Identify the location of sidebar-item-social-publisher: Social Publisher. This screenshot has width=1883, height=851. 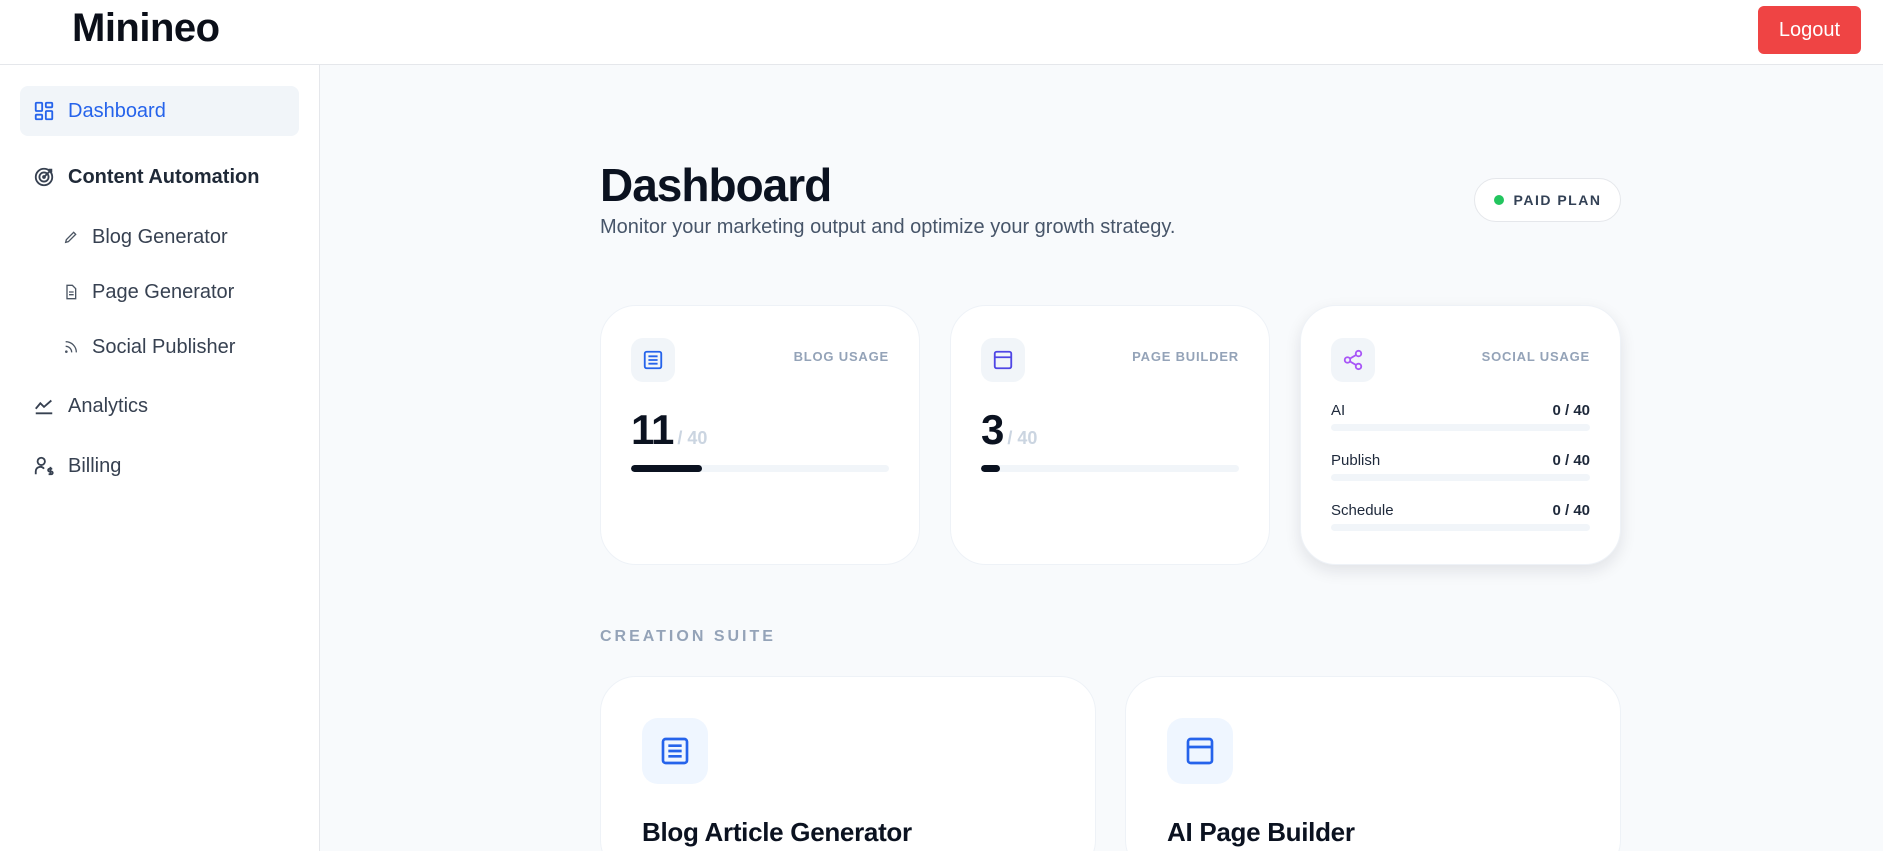
(148, 347).